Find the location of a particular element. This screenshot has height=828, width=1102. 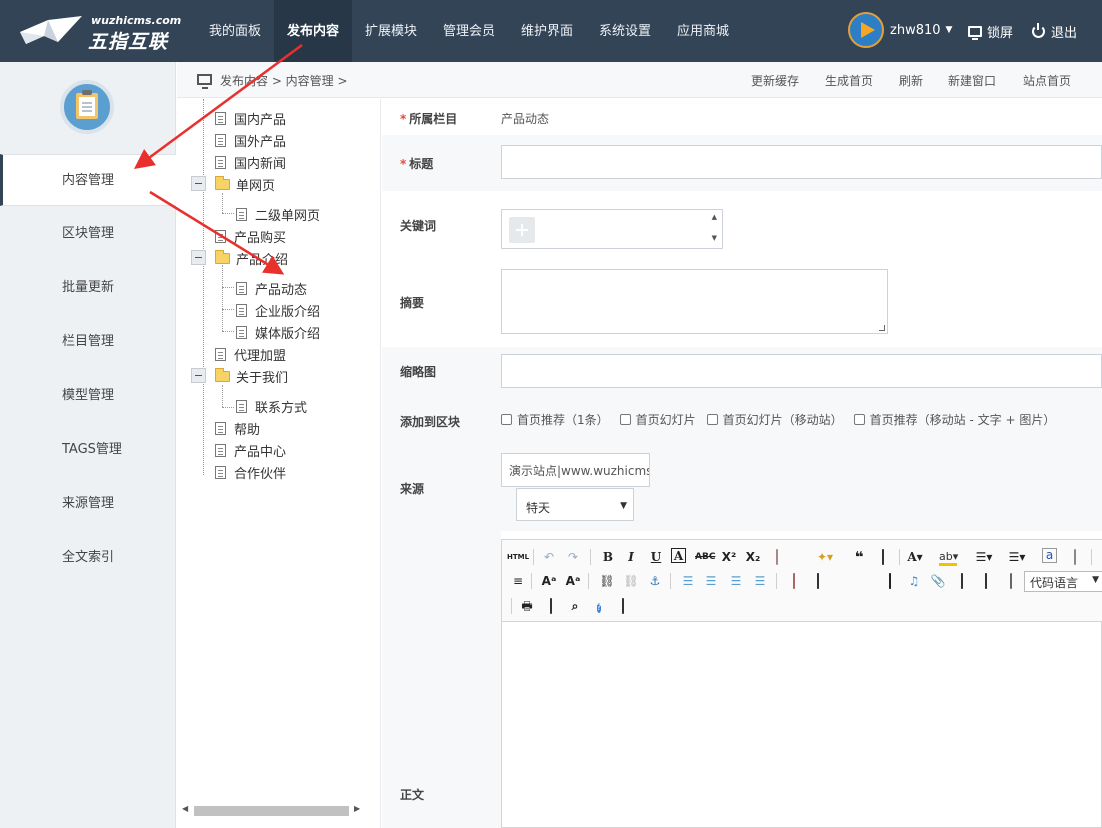

page-break-icon is located at coordinates (1075, 557).